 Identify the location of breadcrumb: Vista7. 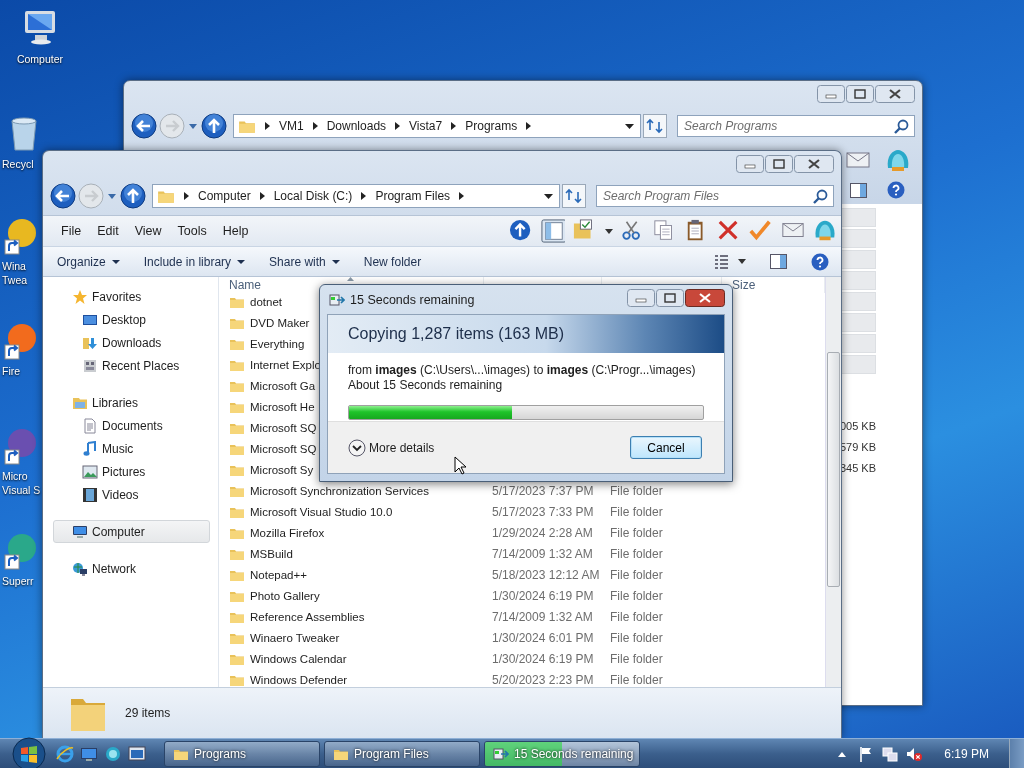
(426, 126).